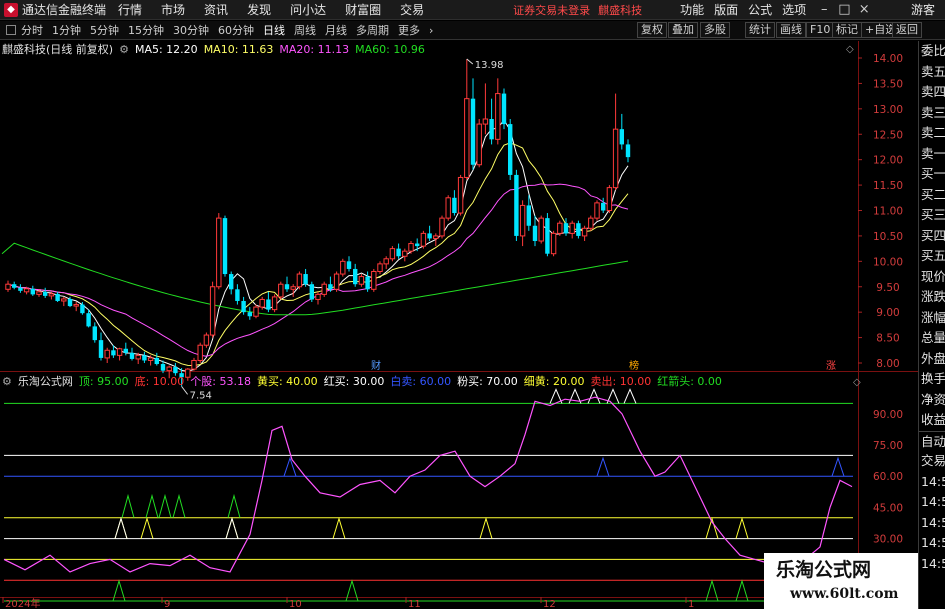 This screenshot has height=609, width=945. I want to click on event-marker: 榜, so click(634, 365).